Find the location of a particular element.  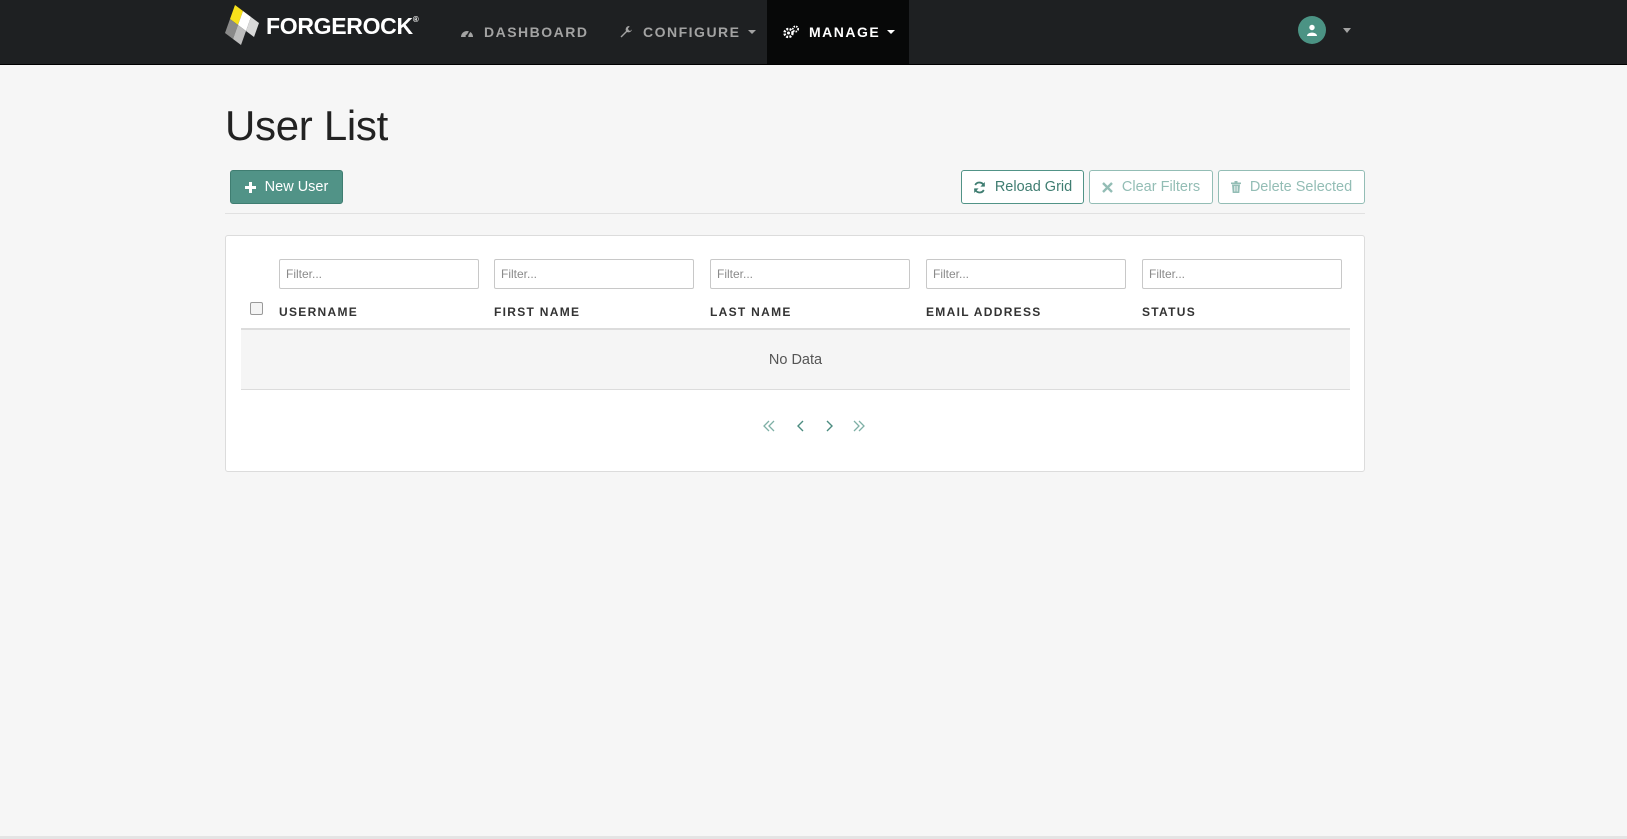

last-name-filter-input is located at coordinates (810, 274).